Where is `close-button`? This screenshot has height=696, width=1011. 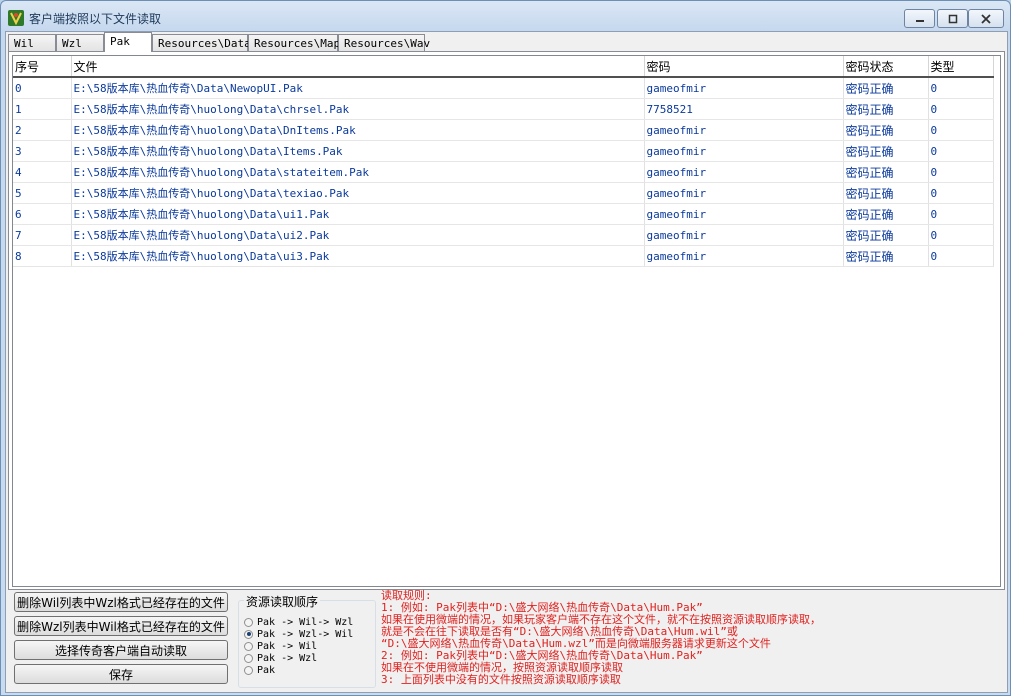 close-button is located at coordinates (986, 18).